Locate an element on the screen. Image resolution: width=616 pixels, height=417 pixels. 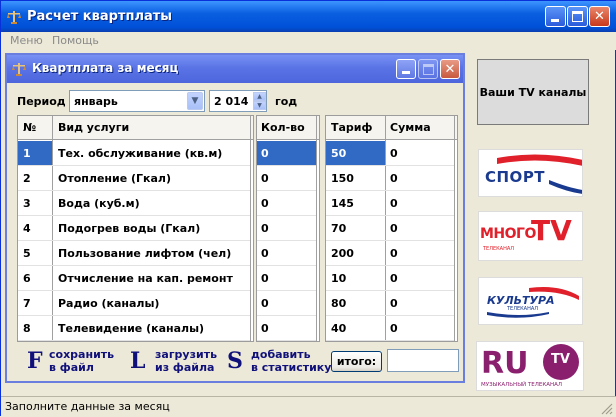
table-row: 10 0 is located at coordinates (390, 278).